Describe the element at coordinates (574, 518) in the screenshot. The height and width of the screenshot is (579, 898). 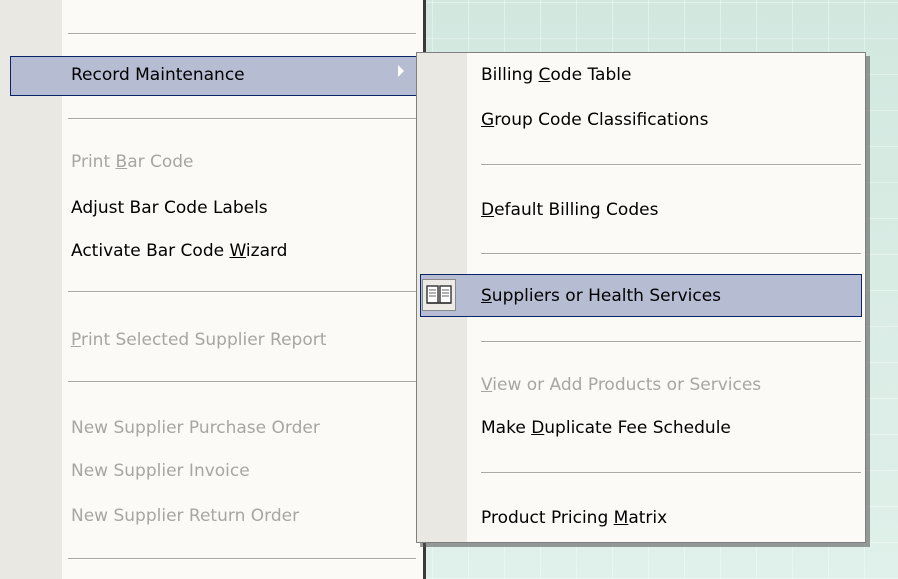
I see `submenu-item-product-pricing-matrix: Product Pricing Matrix` at that location.